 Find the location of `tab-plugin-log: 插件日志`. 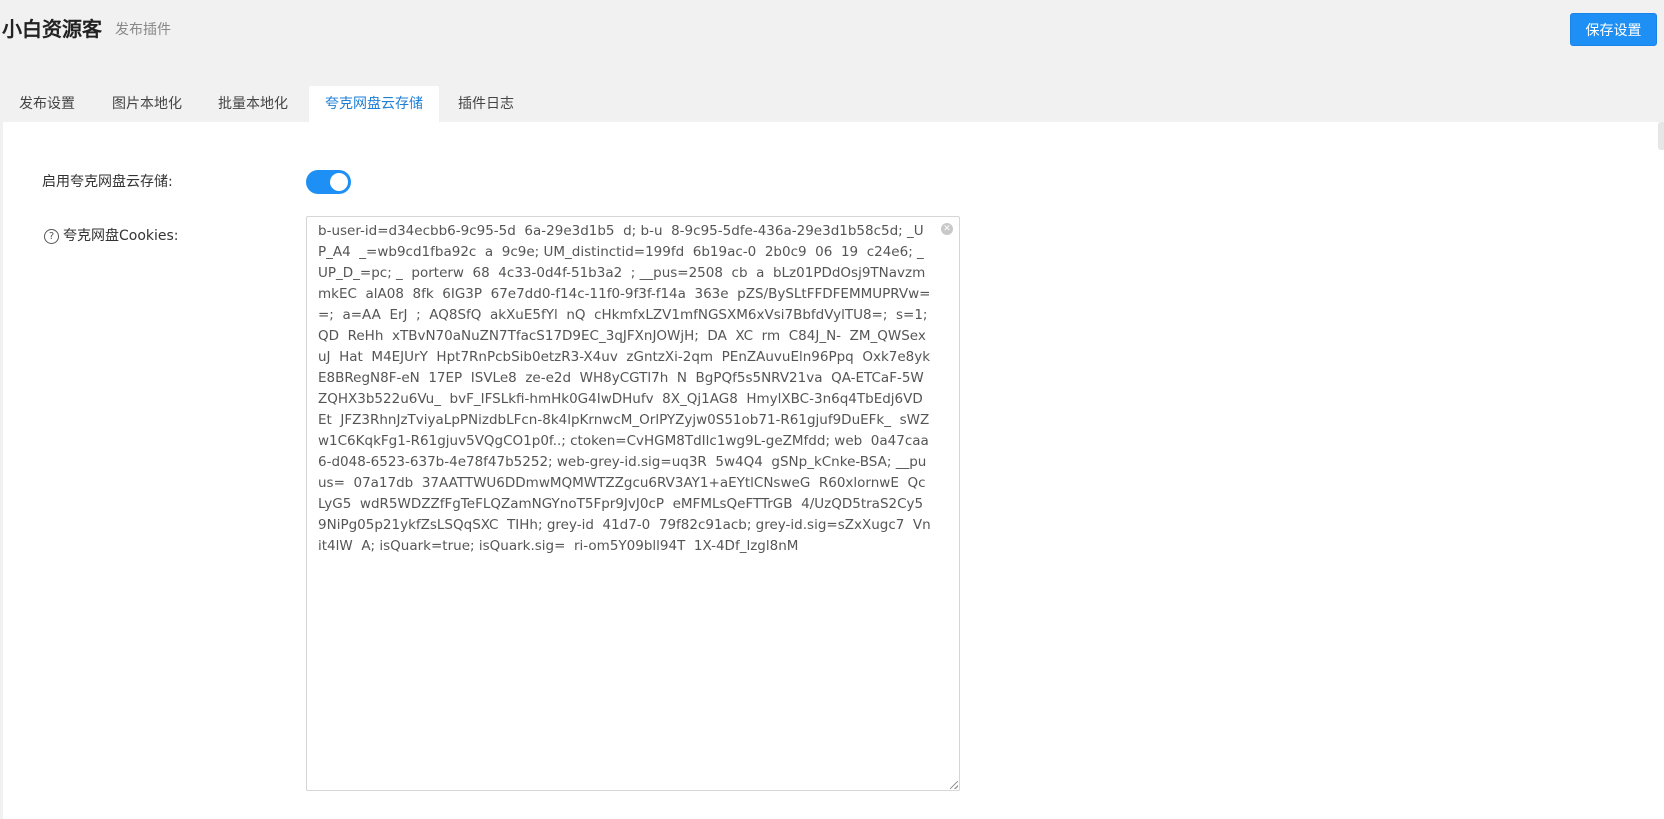

tab-plugin-log: 插件日志 is located at coordinates (486, 104).